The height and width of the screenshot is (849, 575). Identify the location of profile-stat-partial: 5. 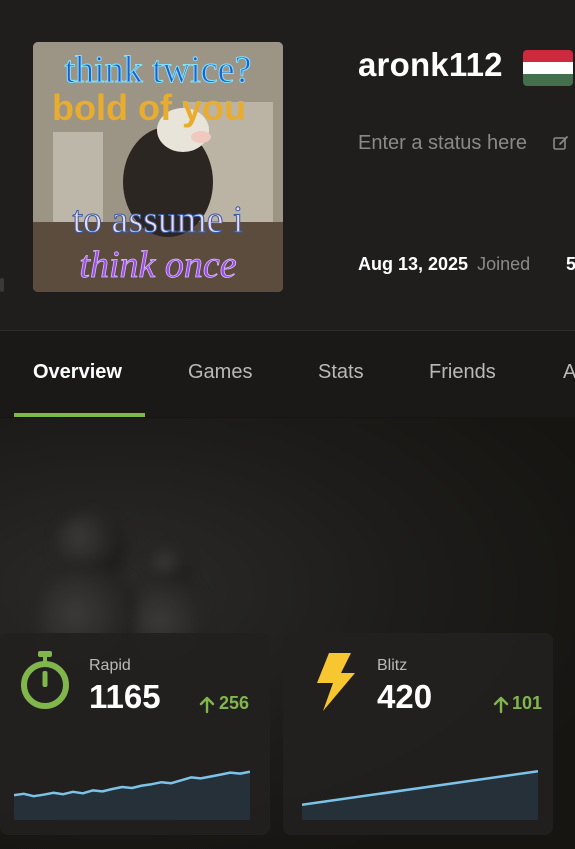
(570, 264).